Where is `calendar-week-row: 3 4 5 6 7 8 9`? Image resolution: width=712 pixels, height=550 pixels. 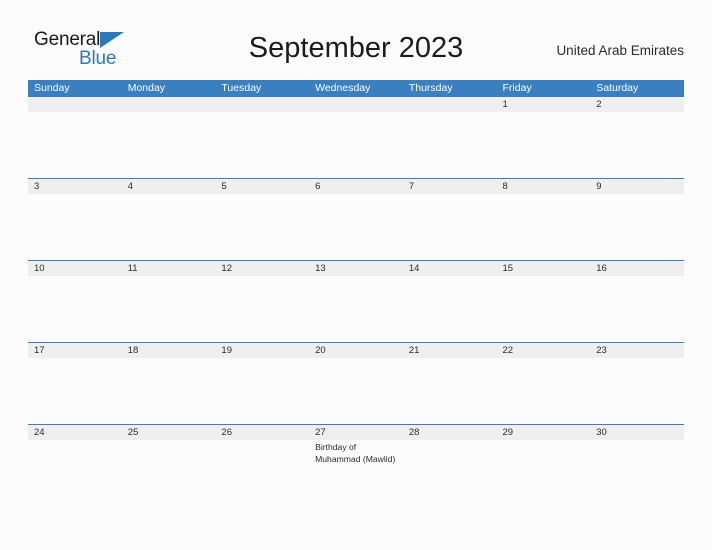 calendar-week-row: 3 4 5 6 7 8 9 is located at coordinates (356, 219).